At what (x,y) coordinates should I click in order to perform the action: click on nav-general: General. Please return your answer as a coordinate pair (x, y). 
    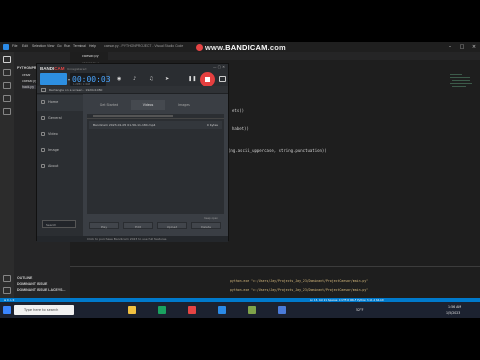
    Looking at the image, I should click on (51, 118).